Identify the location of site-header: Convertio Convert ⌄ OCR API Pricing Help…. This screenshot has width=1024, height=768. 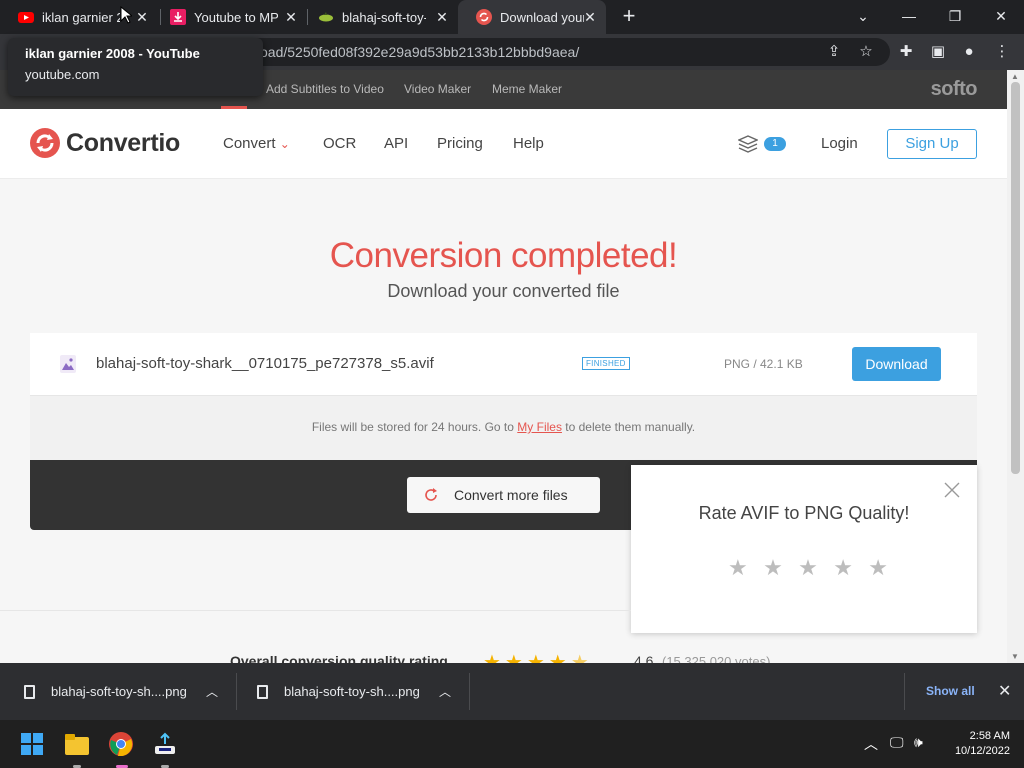
(503, 144).